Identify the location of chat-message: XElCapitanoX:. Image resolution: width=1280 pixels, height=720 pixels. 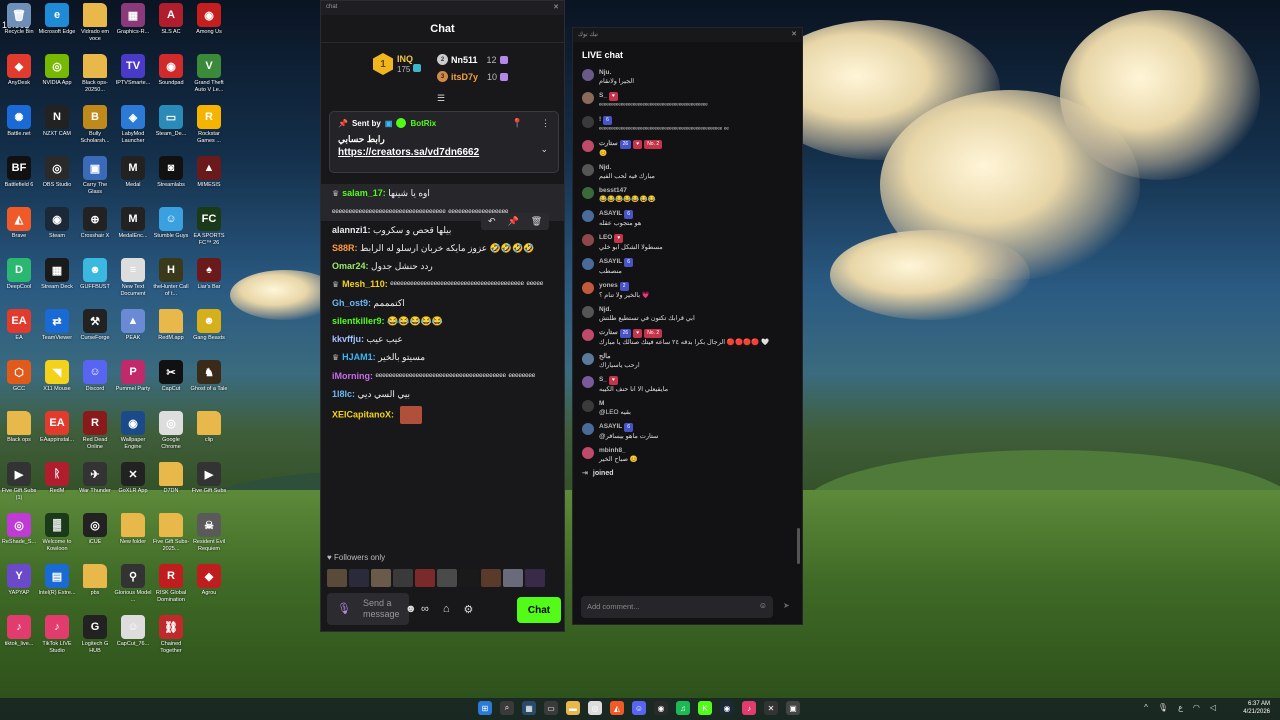
(442, 415).